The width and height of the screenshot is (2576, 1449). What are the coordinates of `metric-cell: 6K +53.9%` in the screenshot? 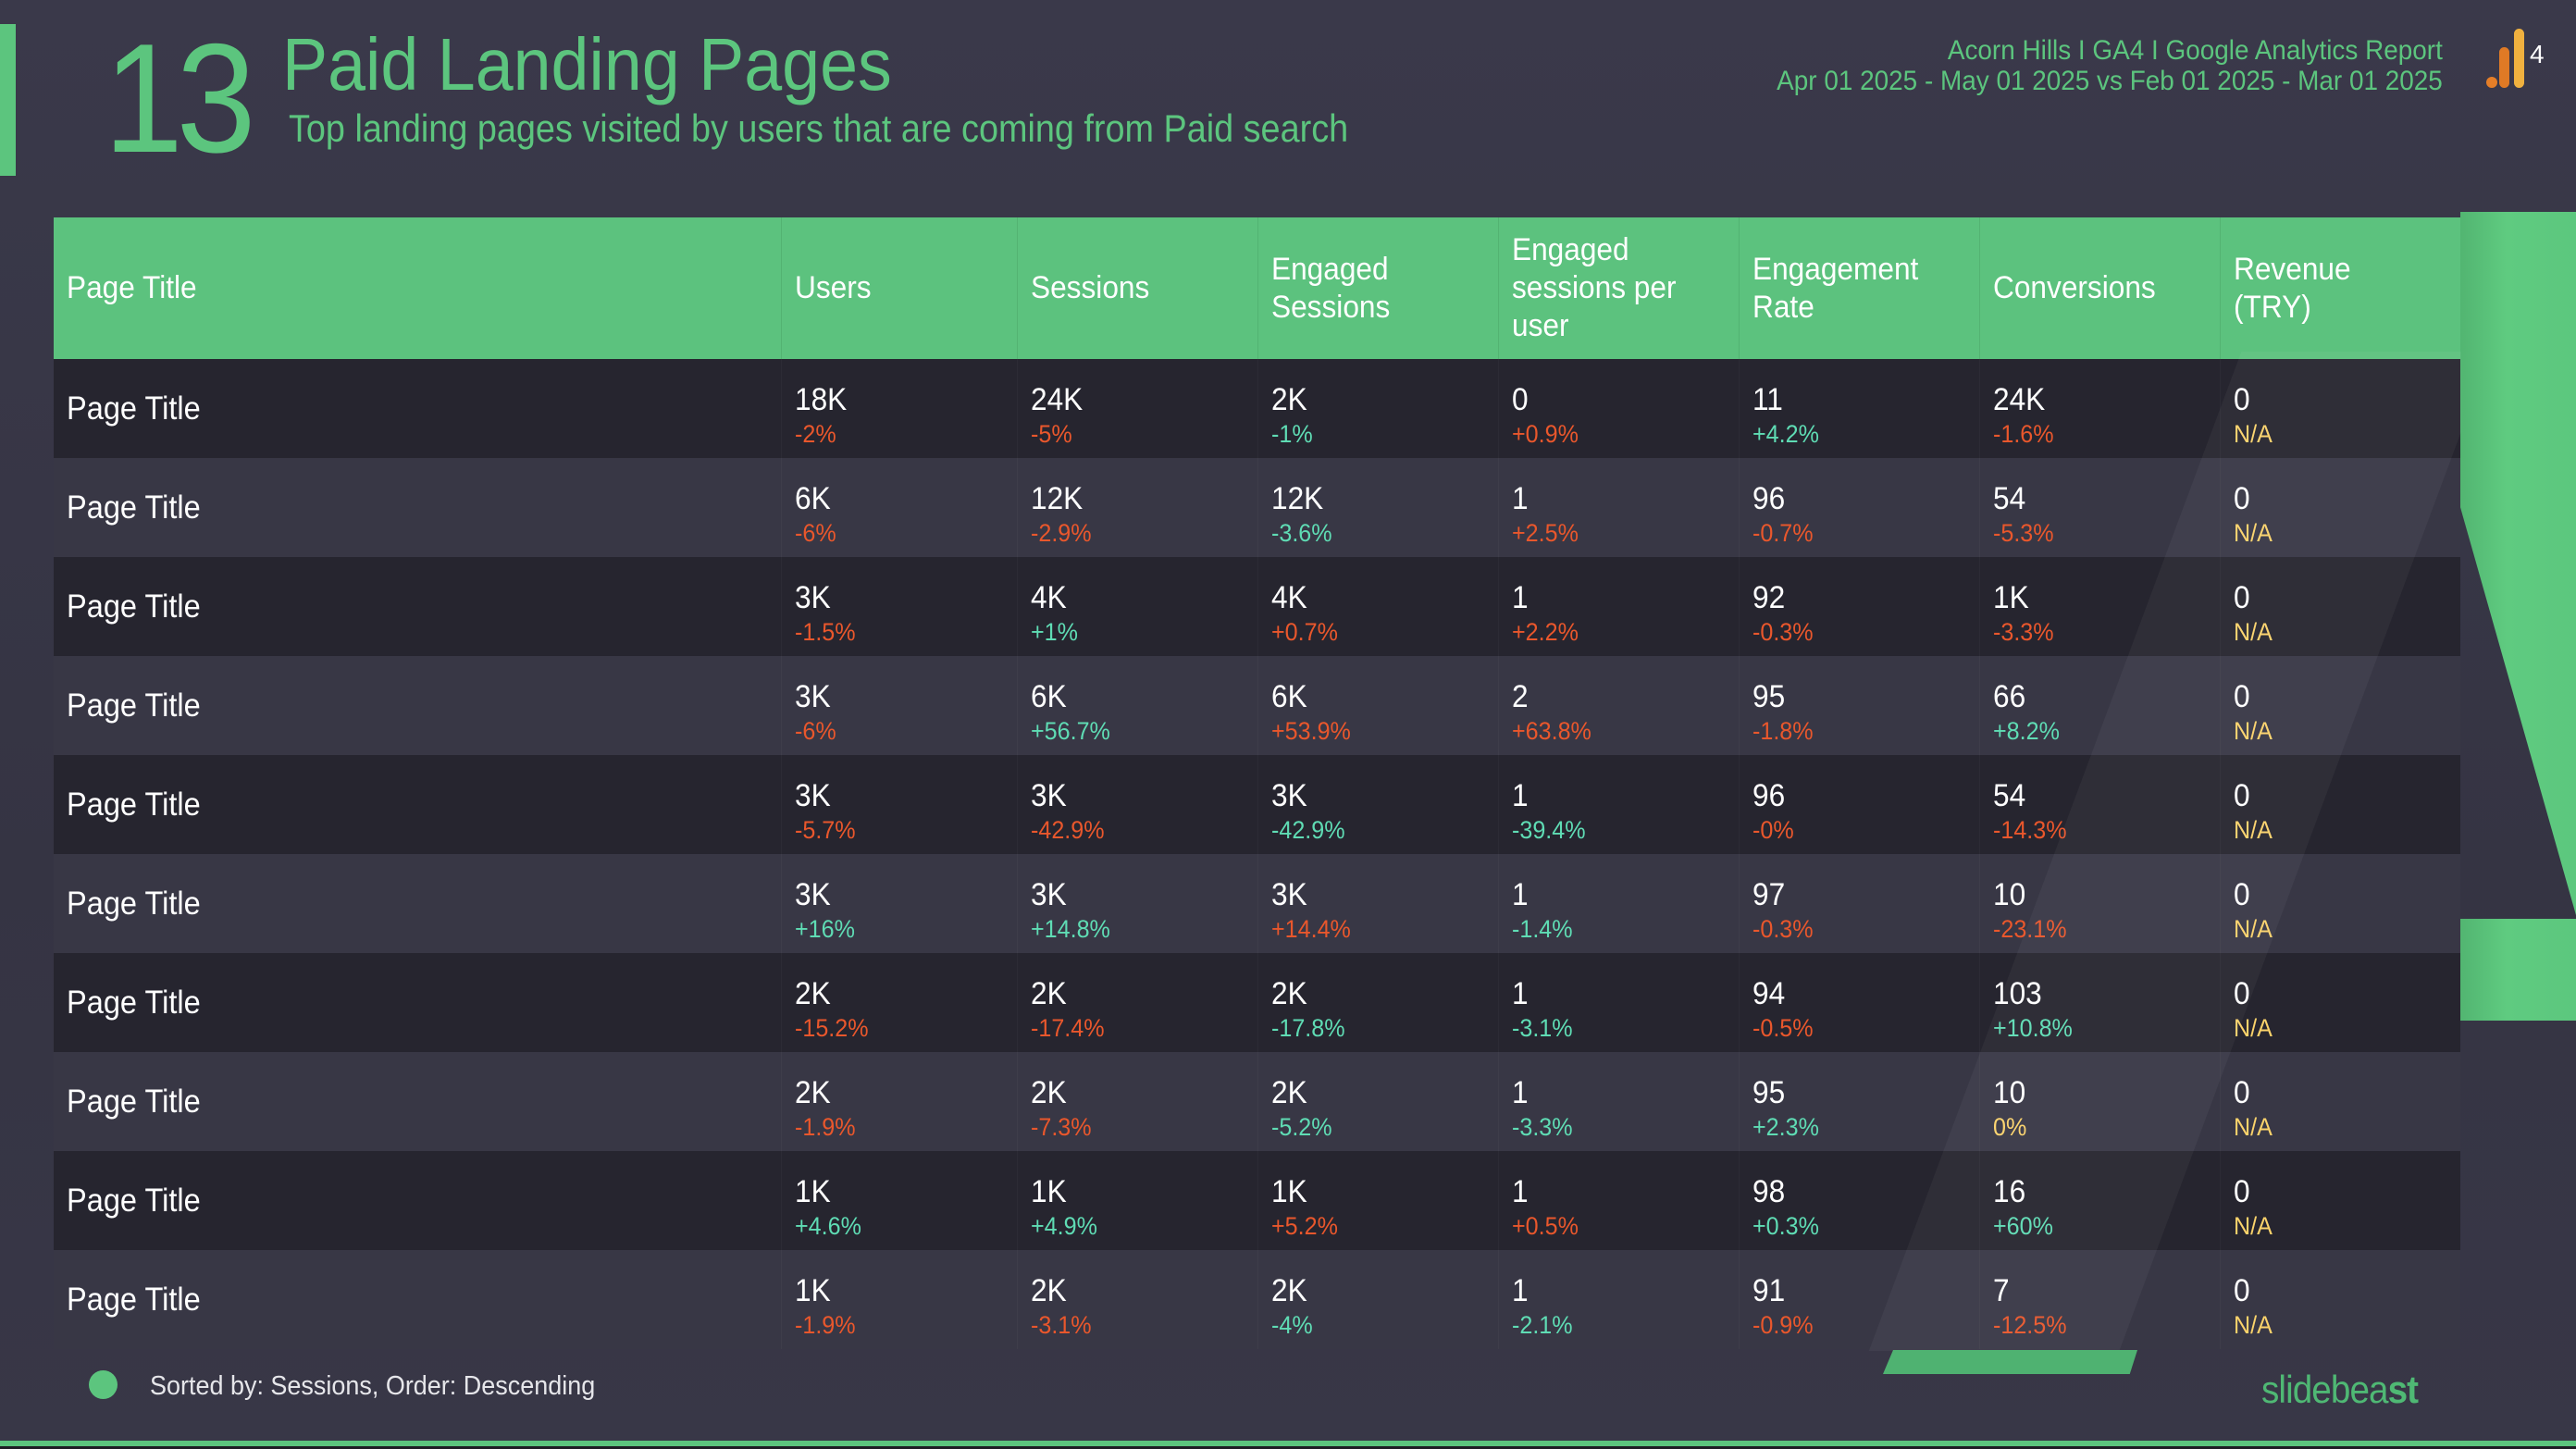 It's located at (1377, 705).